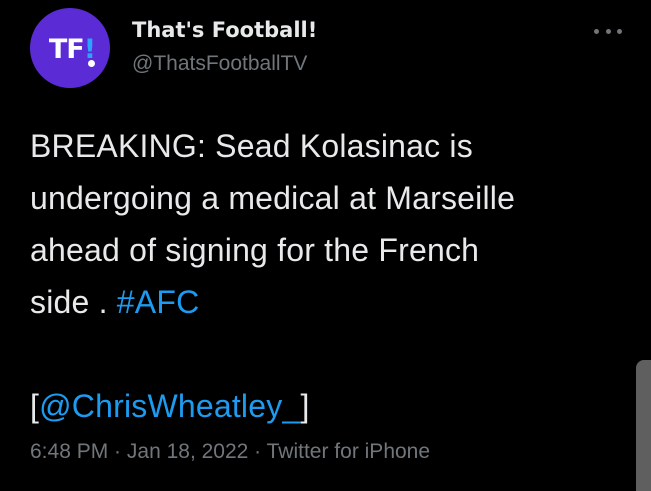 This screenshot has width=651, height=491. What do you see at coordinates (73, 302) in the screenshot?
I see `tweet-line-text: side .` at bounding box center [73, 302].